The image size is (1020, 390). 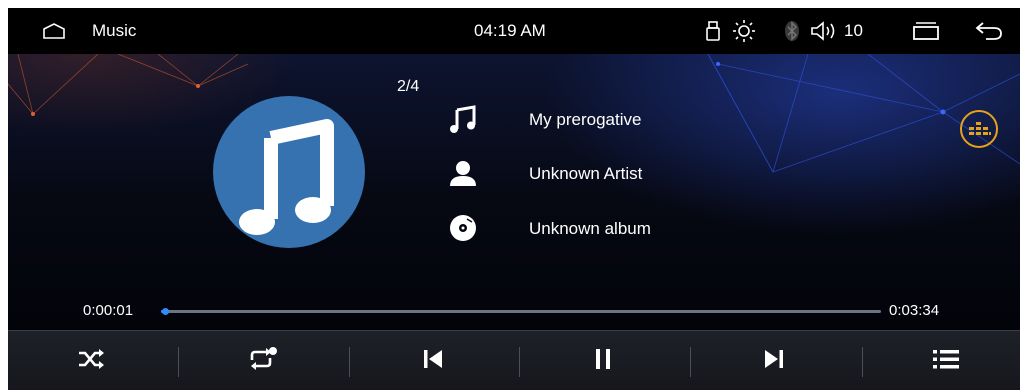 What do you see at coordinates (585, 119) in the screenshot?
I see `song-title: My prerogative` at bounding box center [585, 119].